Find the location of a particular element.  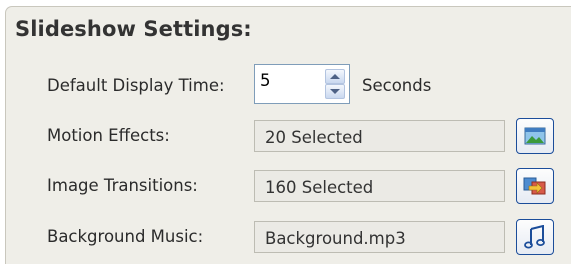

image-transitions-button is located at coordinates (535, 186).